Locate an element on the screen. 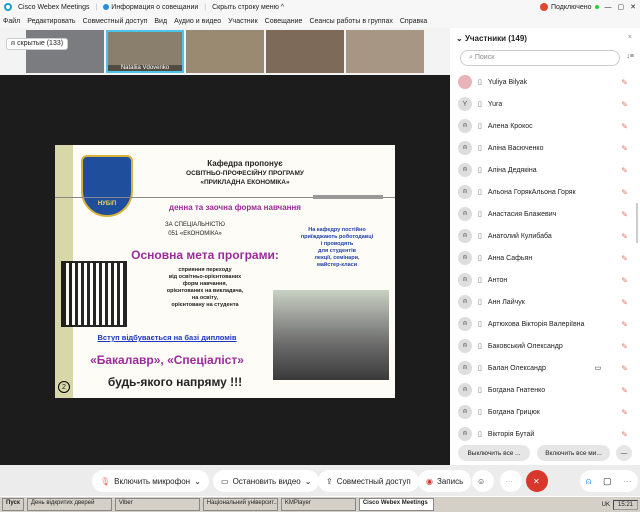 The width and height of the screenshot is (640, 512). taskbar-item: KMPlayer is located at coordinates (318, 504).